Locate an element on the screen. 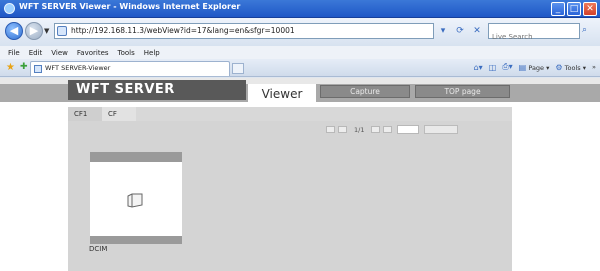  slot-tab-cf: CF is located at coordinates (119, 114).